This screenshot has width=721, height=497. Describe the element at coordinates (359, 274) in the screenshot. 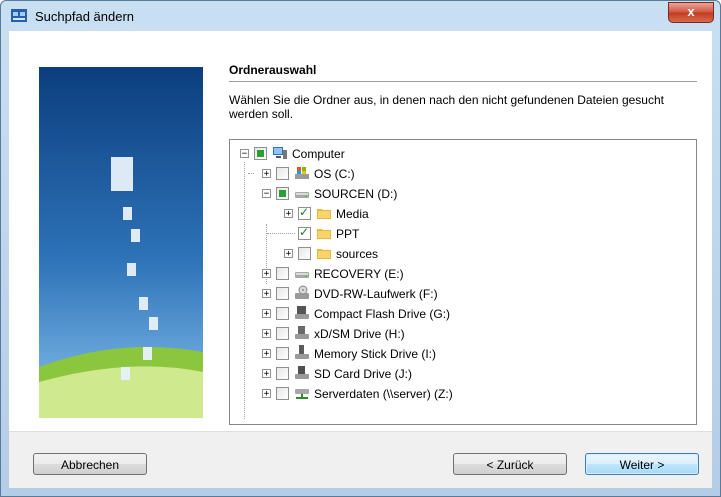

I see `tree-node-label: RECOVERY (E:)` at that location.